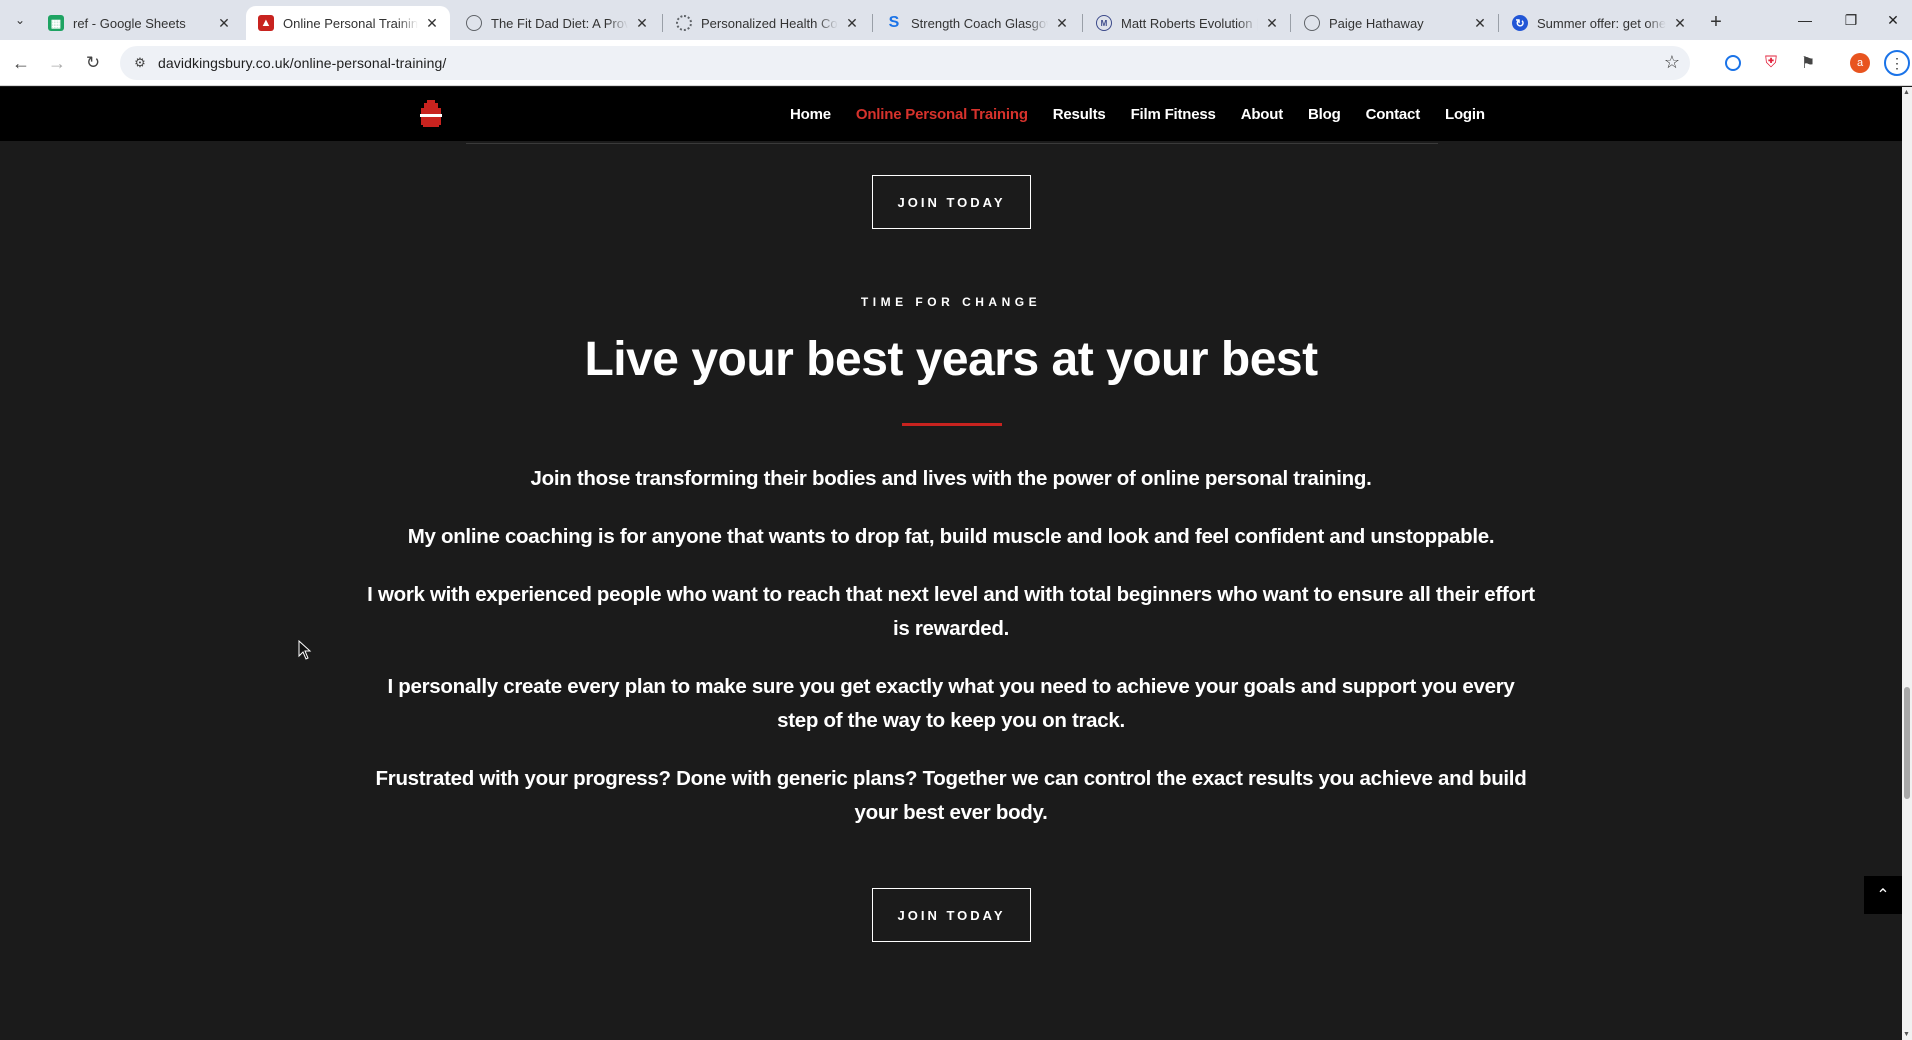 The image size is (1912, 1040). What do you see at coordinates (951, 302) in the screenshot?
I see `section-eyebrow: TIME FOR CHANGE` at bounding box center [951, 302].